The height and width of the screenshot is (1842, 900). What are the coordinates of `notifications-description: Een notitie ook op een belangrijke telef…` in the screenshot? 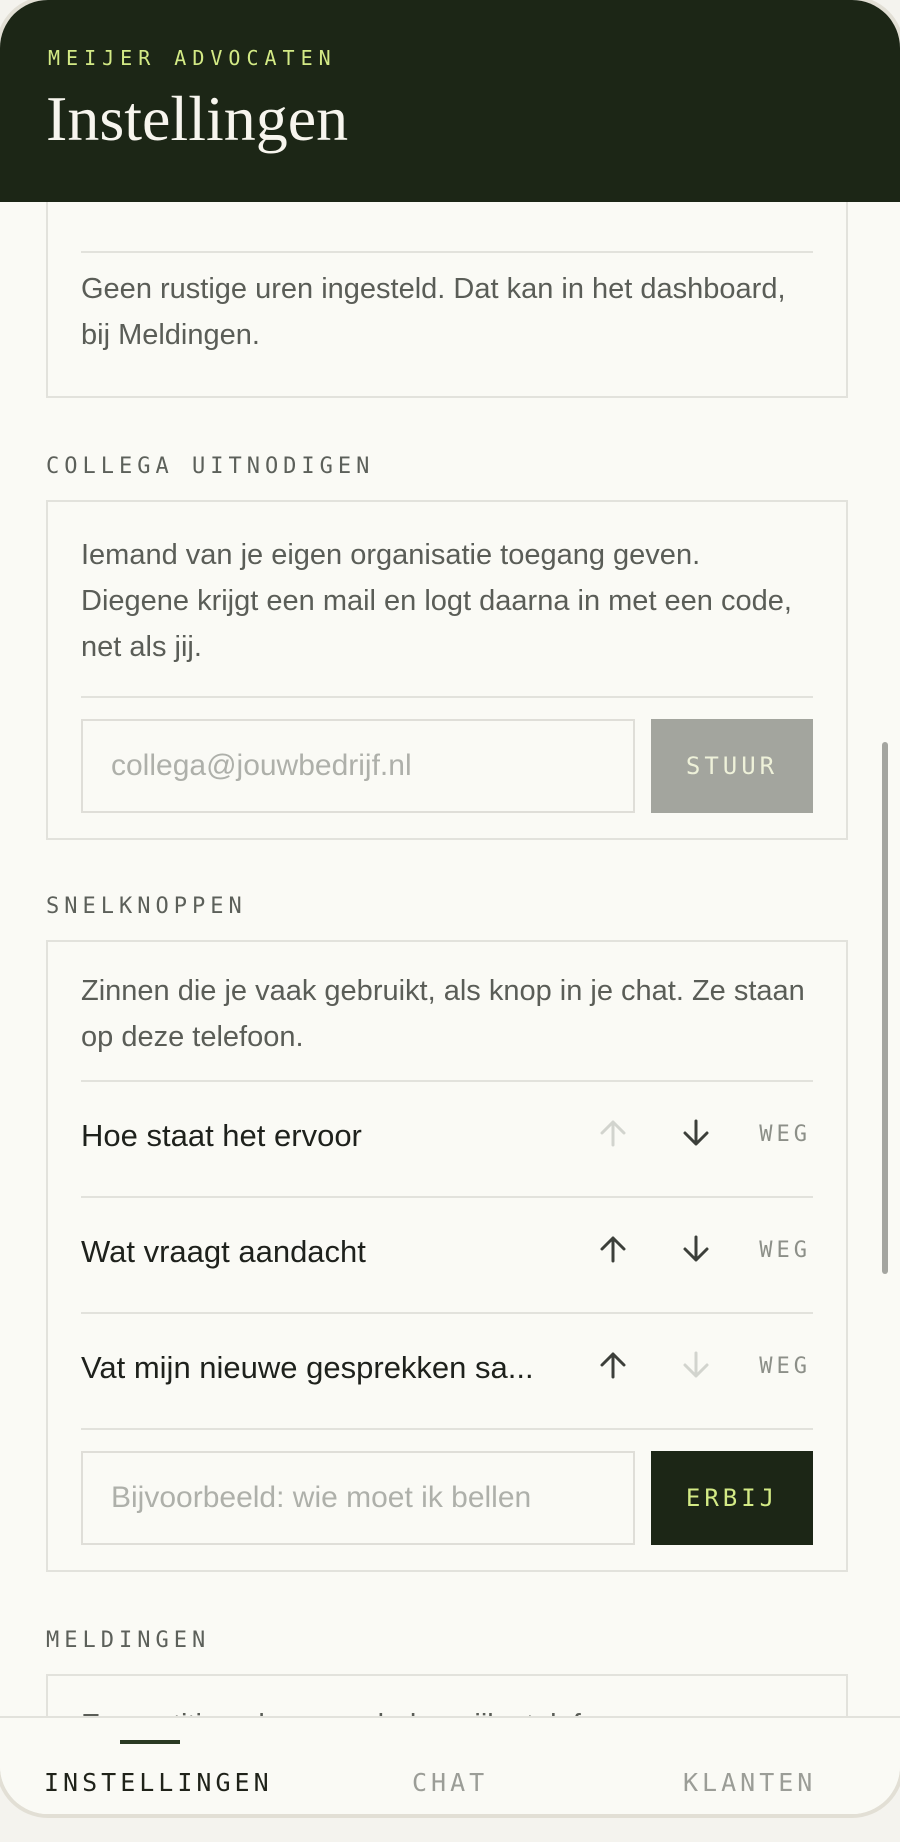 It's located at (447, 1709).